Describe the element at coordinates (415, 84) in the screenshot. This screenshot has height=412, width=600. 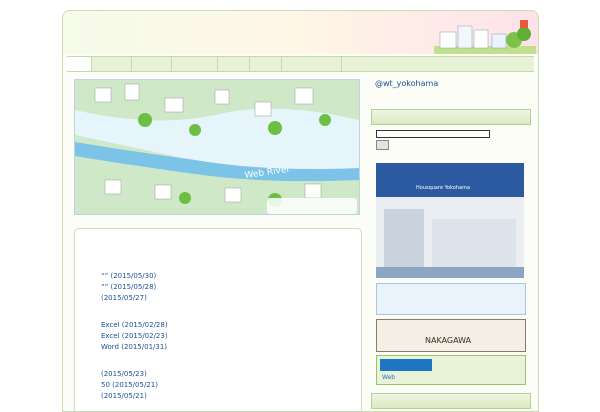
I see `twitter-link: @wt_yokohama` at that location.